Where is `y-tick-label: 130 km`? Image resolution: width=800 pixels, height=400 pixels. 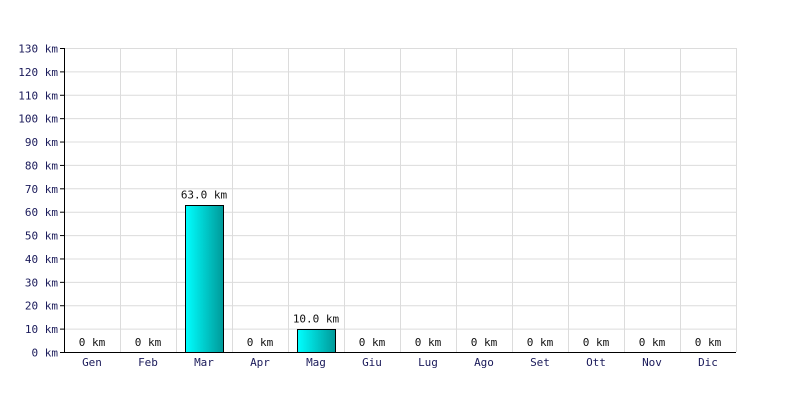 y-tick-label: 130 km is located at coordinates (38, 49).